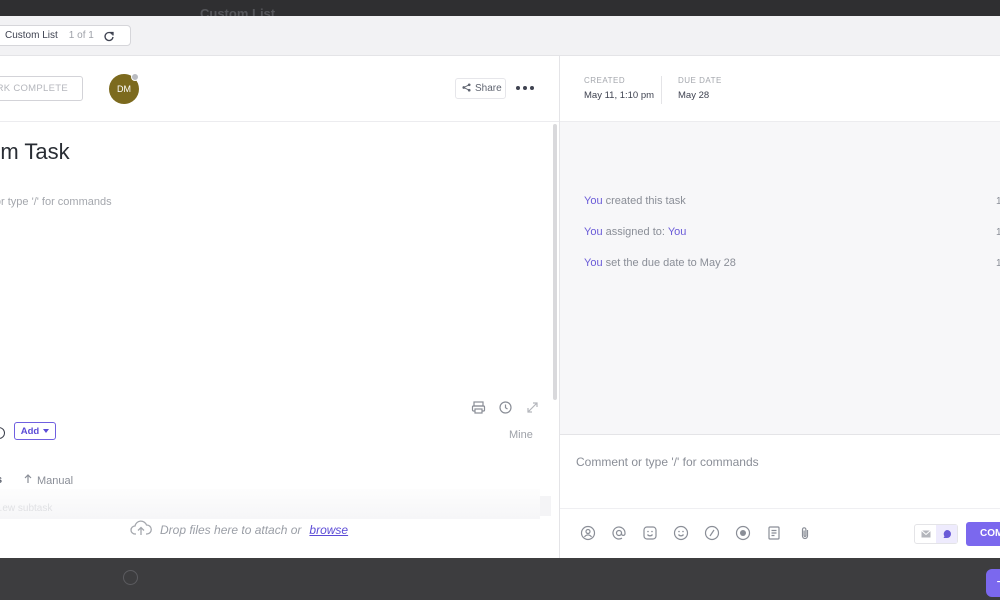 This screenshot has width=1000, height=600. Describe the element at coordinates (645, 201) in the screenshot. I see `activity-text: created this task` at that location.